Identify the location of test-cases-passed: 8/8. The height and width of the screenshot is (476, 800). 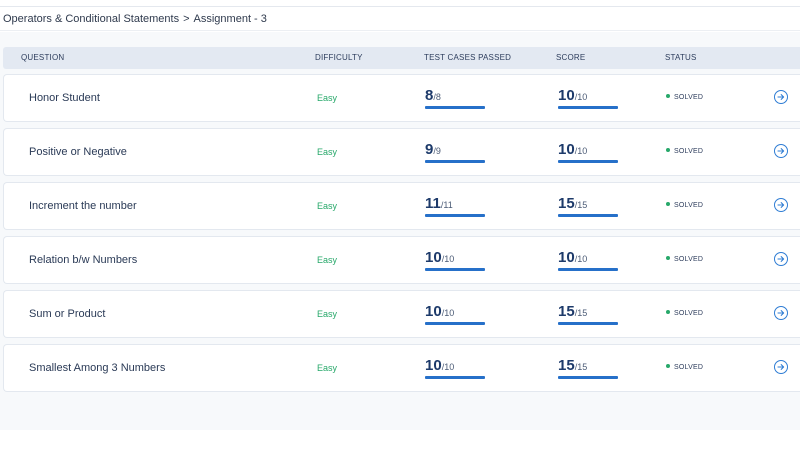
(455, 98).